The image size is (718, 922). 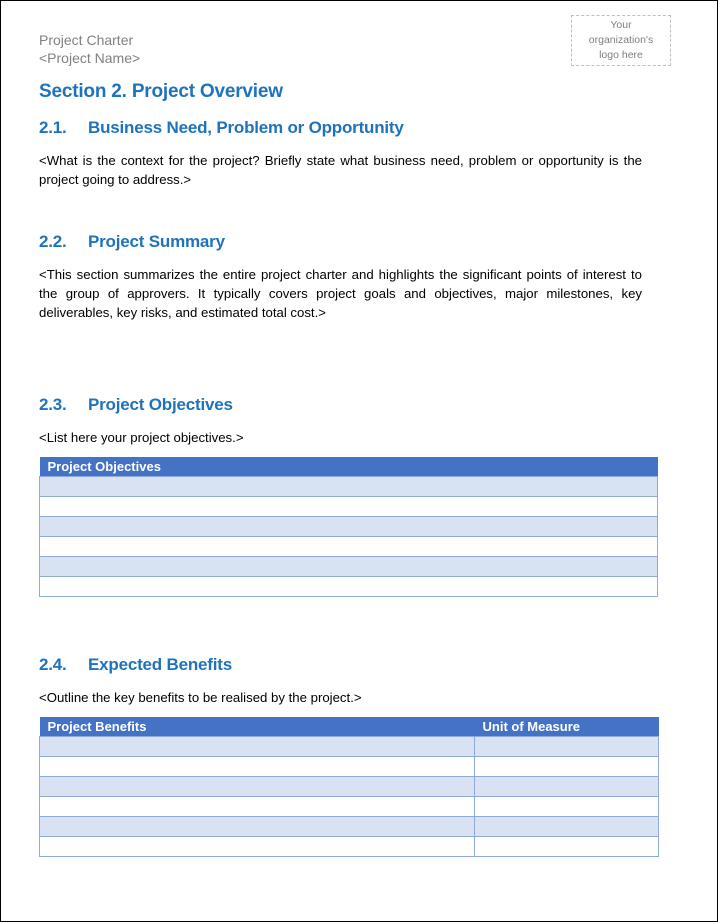 I want to click on benefits-table: Project Benefits Unit of Measure, so click(x=349, y=787).